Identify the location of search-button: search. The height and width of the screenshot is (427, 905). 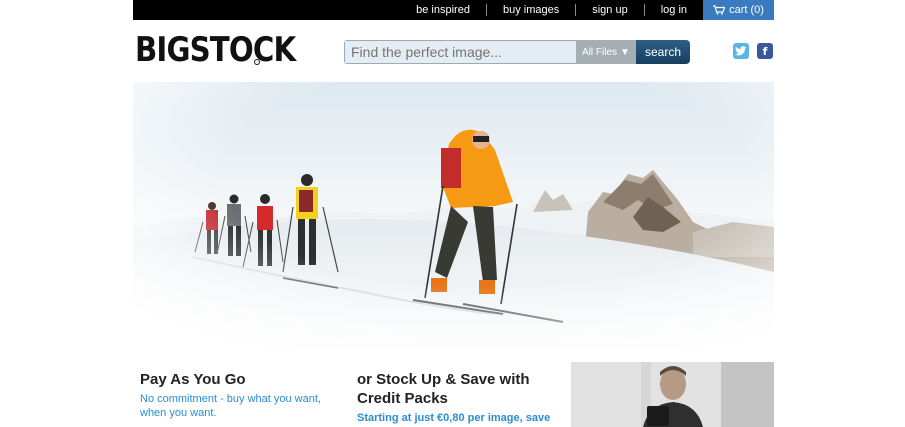
(663, 52).